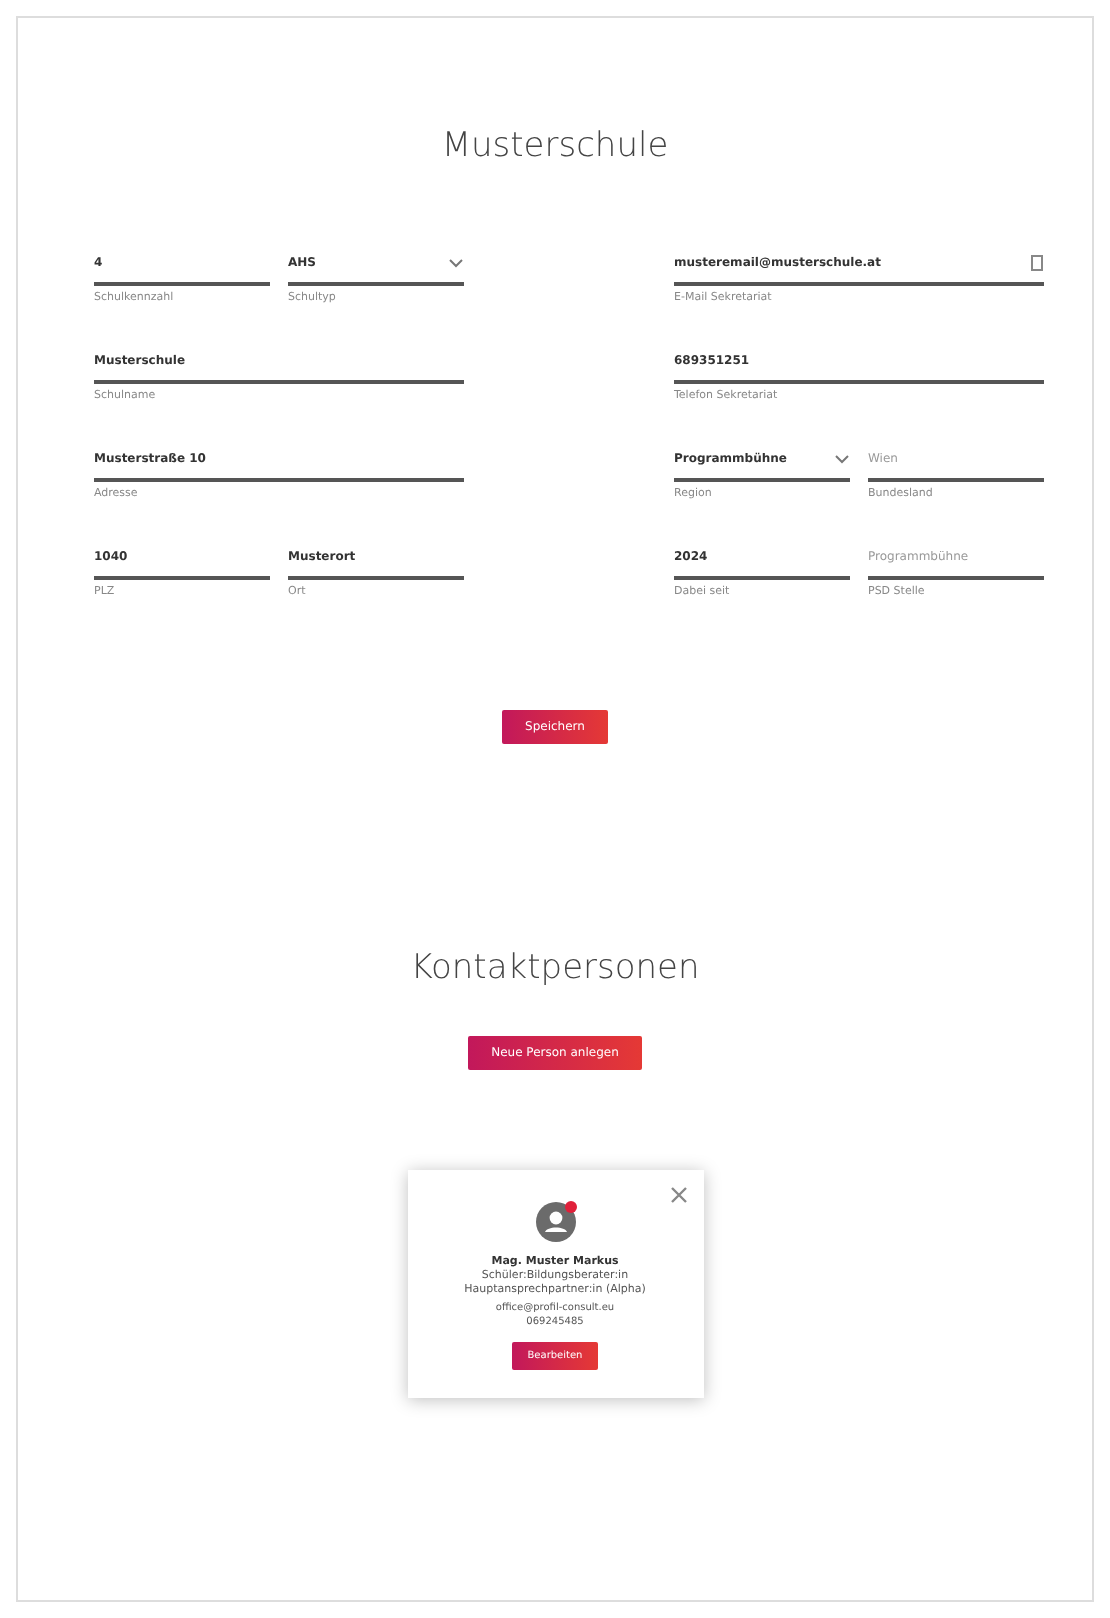 This screenshot has width=1110, height=1618. I want to click on school-title: Musterschule, so click(555, 146).